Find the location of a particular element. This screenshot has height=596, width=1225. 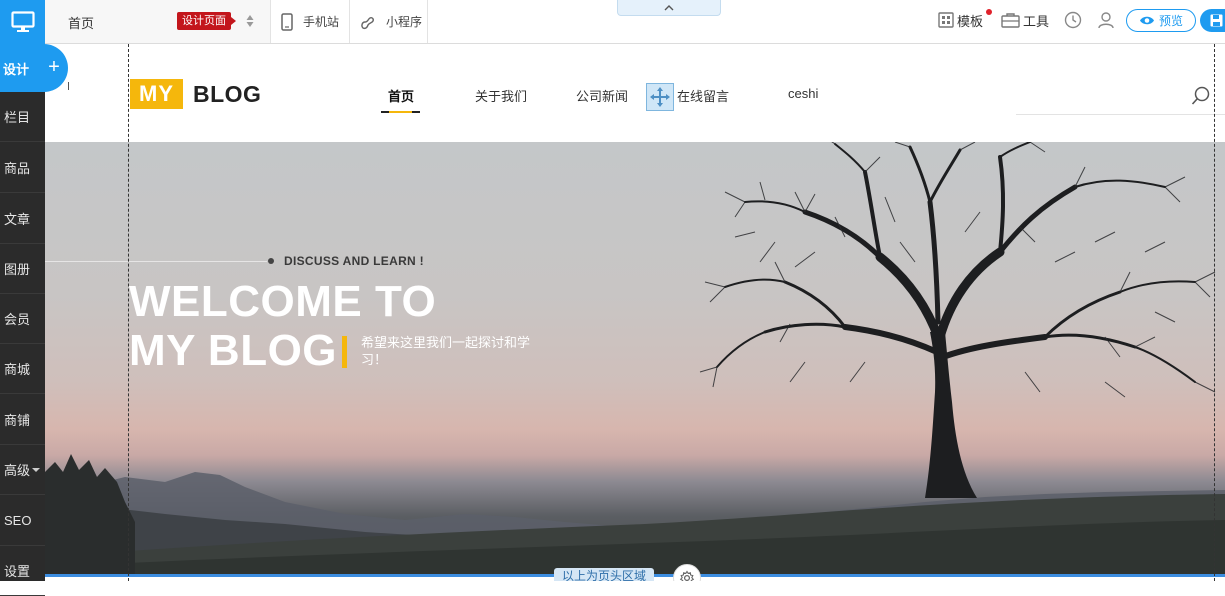

hero-tagline: DISCUSS AND LEARN ! is located at coordinates (354, 261).